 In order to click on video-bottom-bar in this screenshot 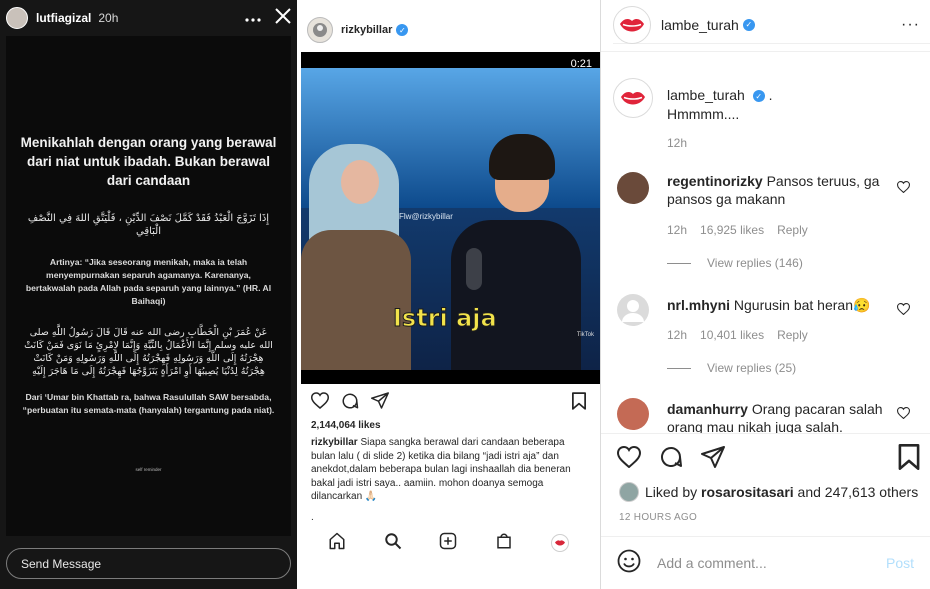, I will do `click(450, 377)`.